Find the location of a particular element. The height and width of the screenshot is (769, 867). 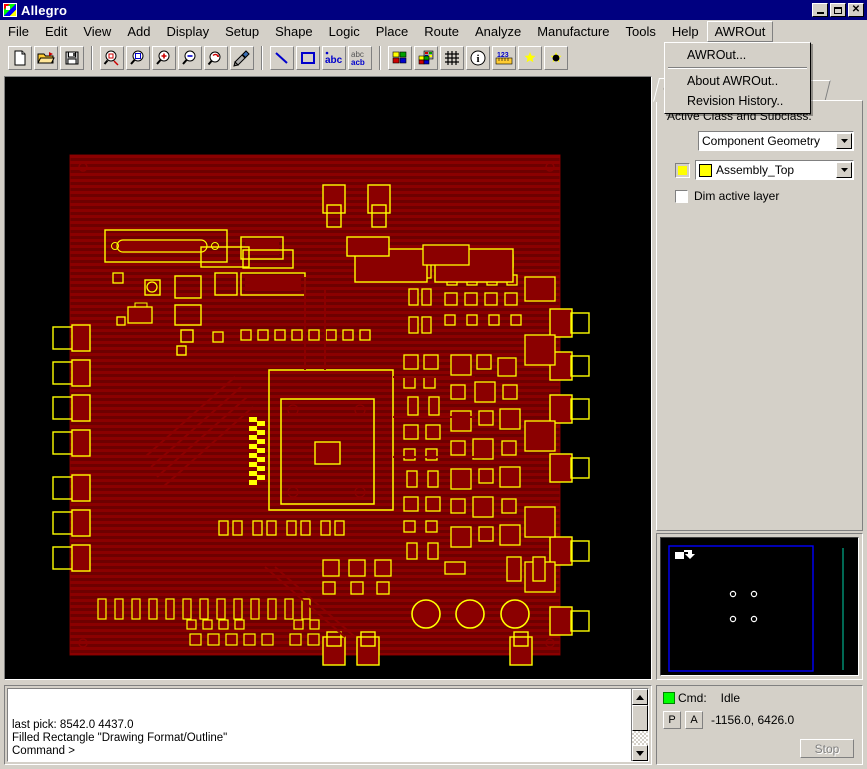

open-folder-icon is located at coordinates (46, 58).